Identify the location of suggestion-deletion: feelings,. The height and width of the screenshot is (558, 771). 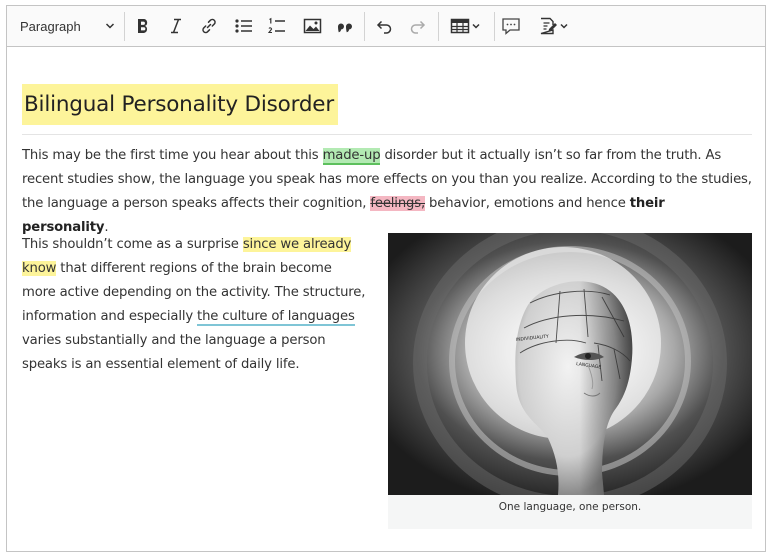
(397, 203).